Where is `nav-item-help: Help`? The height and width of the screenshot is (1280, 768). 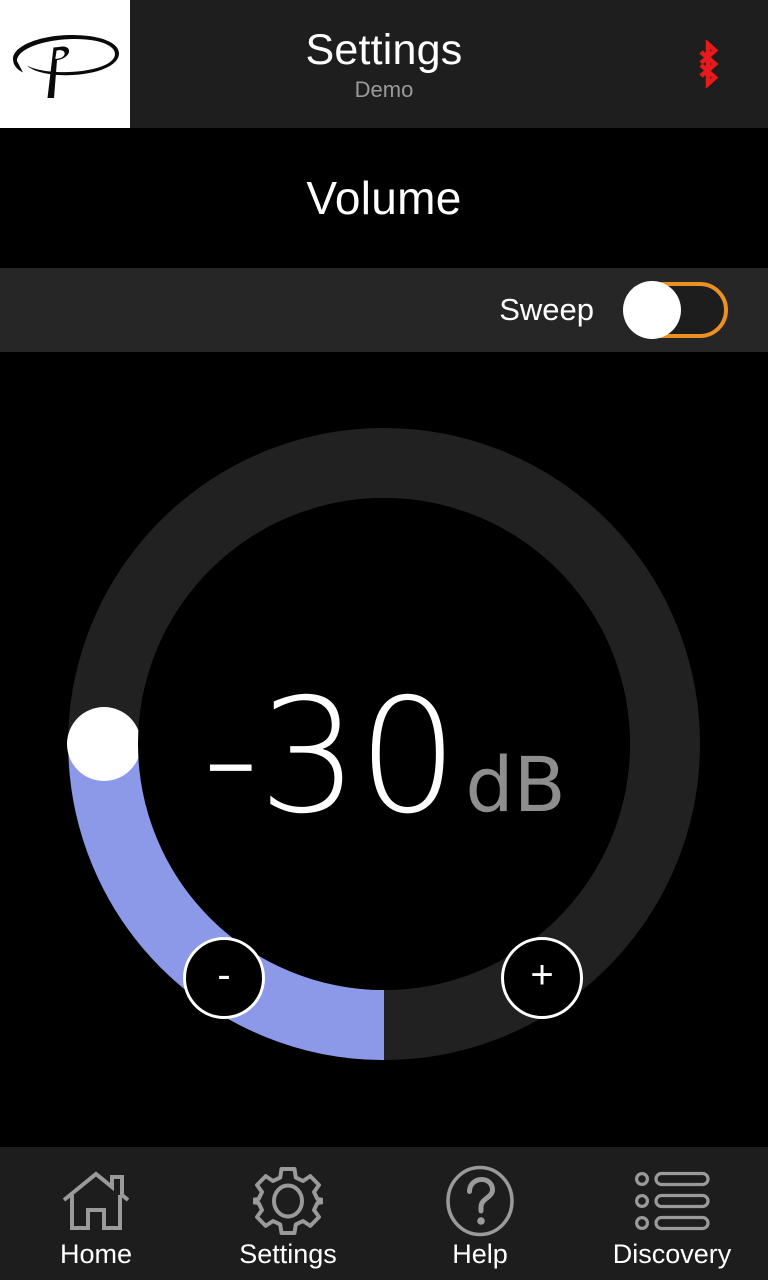
nav-item-help: Help is located at coordinates (480, 1213).